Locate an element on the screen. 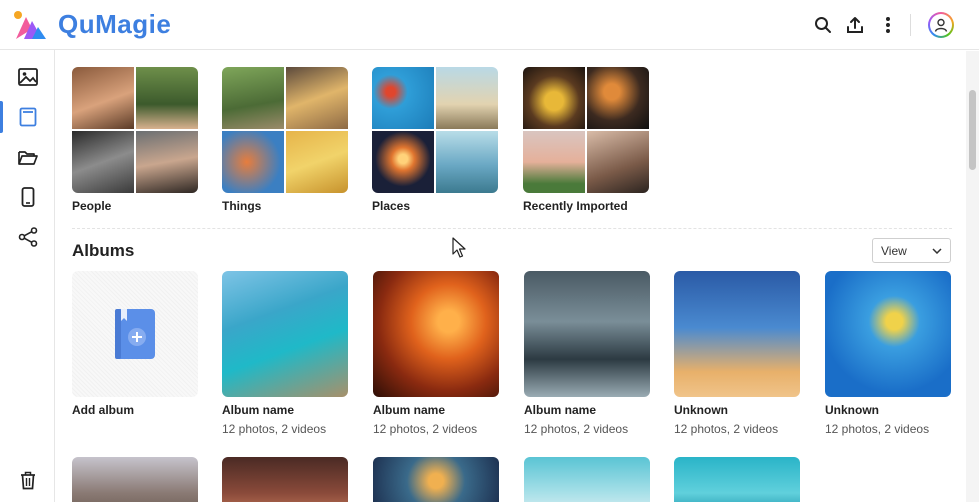  image-icon is located at coordinates (27, 77).